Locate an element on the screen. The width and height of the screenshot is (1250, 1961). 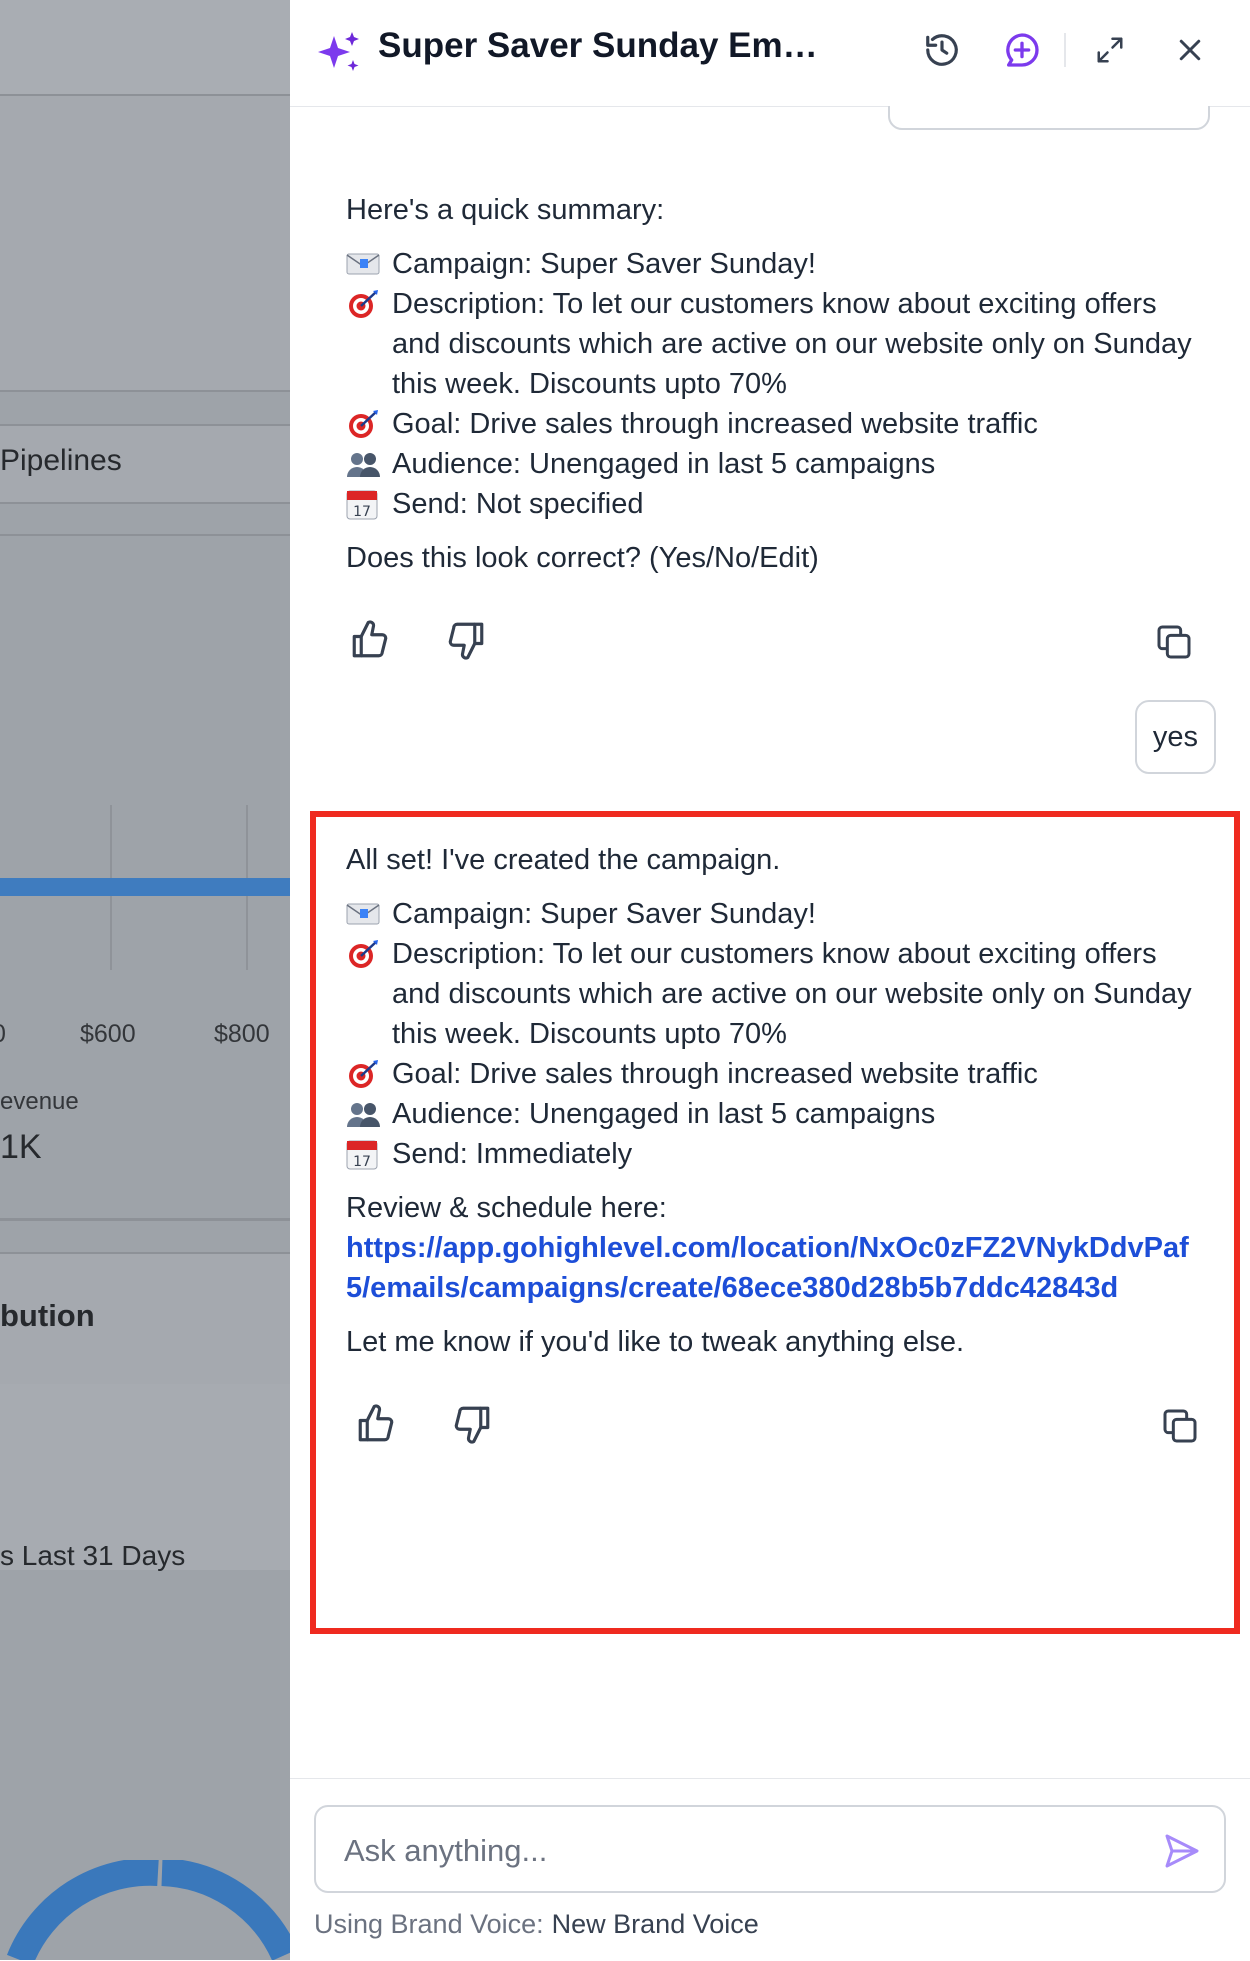
send-icon is located at coordinates (1182, 1851).